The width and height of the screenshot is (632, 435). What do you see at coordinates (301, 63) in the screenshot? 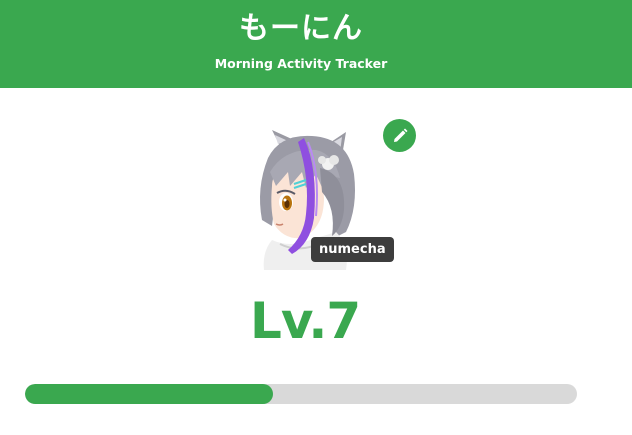
I see `app-subtitle: Morning Activity Tracker` at bounding box center [301, 63].